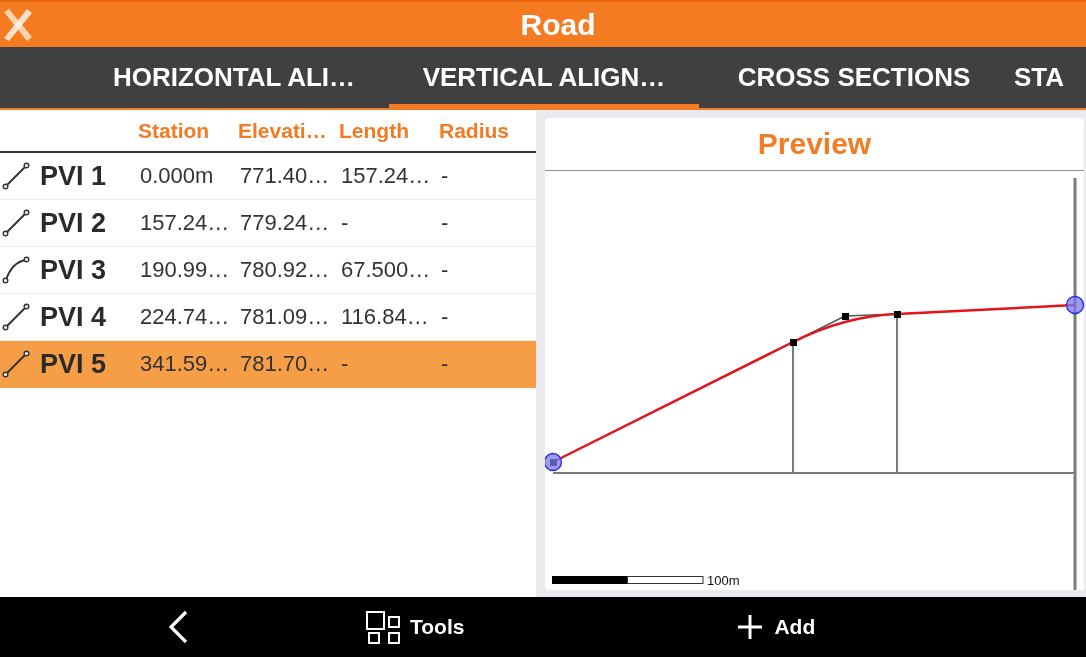 The height and width of the screenshot is (657, 1086). I want to click on tools-button: Tools, so click(415, 627).